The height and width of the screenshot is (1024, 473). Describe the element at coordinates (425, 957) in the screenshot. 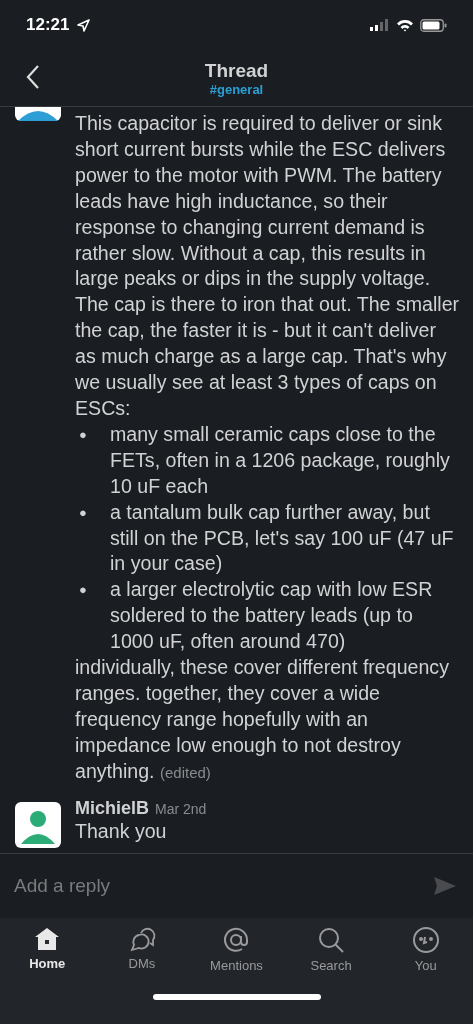

I see `tab: You` at that location.